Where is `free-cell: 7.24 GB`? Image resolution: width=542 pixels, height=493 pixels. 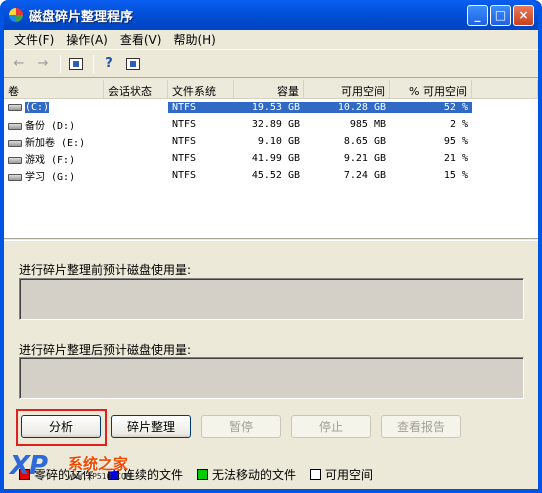 free-cell: 7.24 GB is located at coordinates (364, 175).